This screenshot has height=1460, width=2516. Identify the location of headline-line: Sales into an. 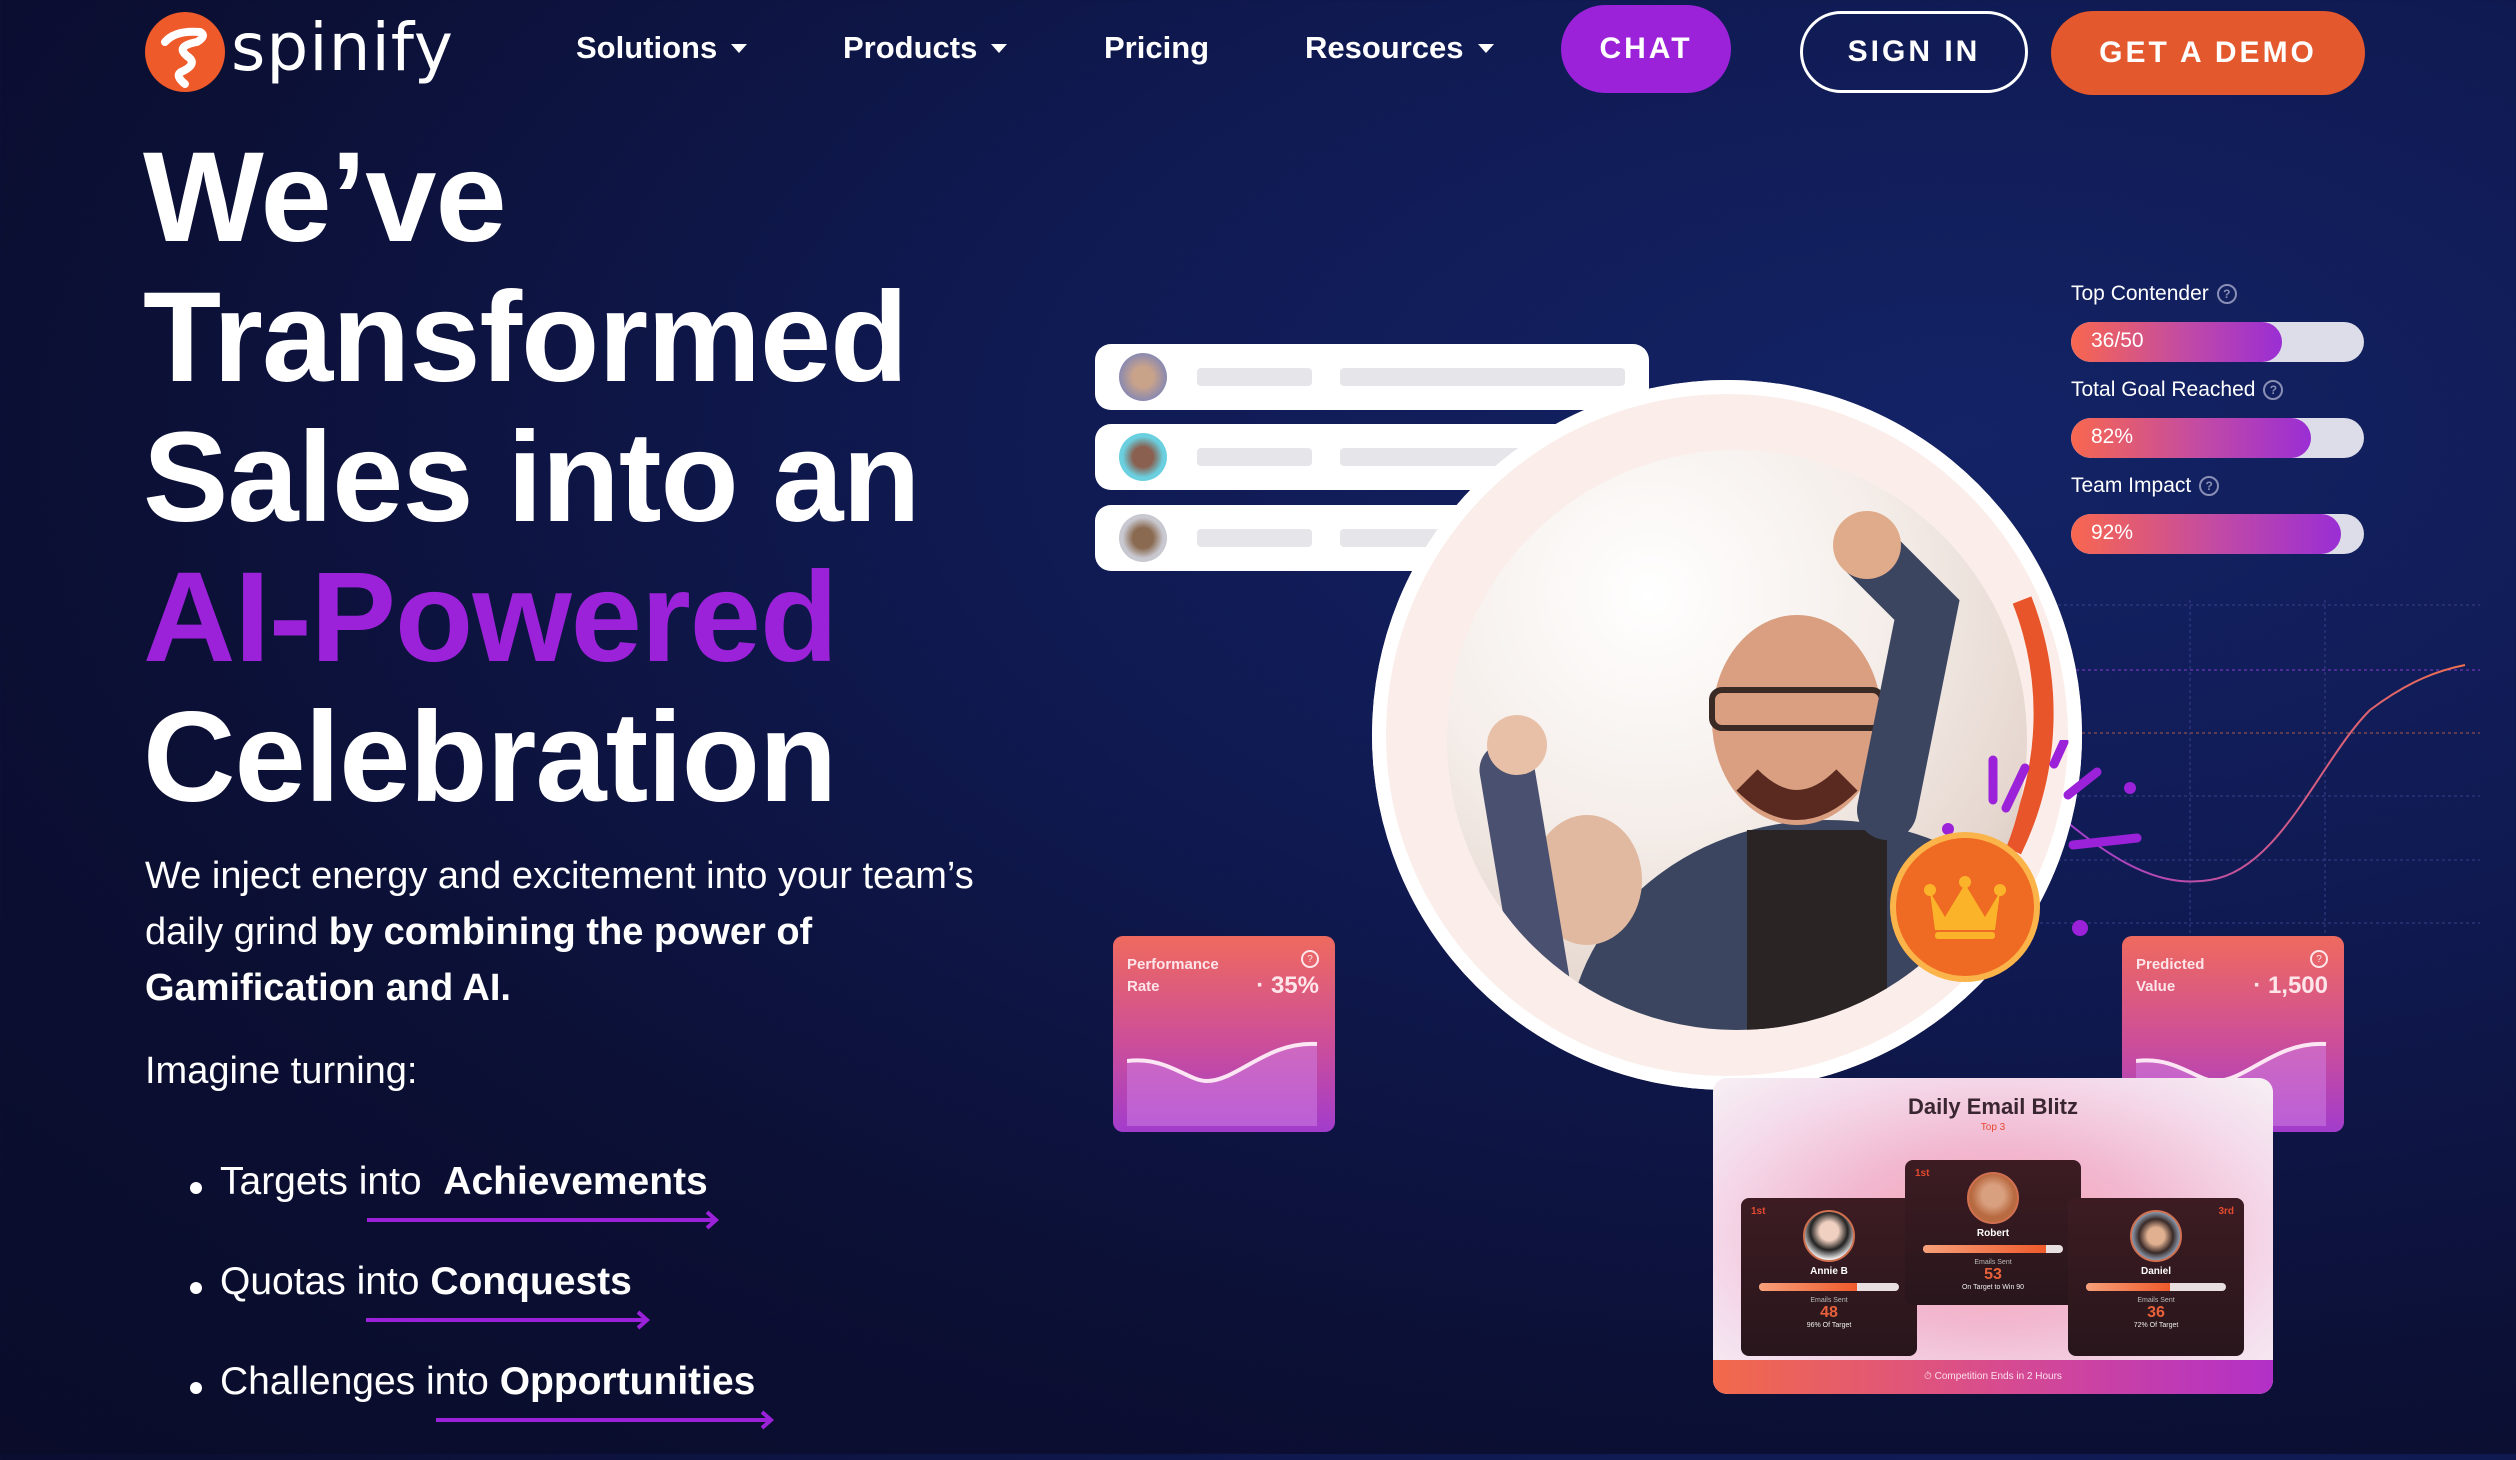
(532, 477).